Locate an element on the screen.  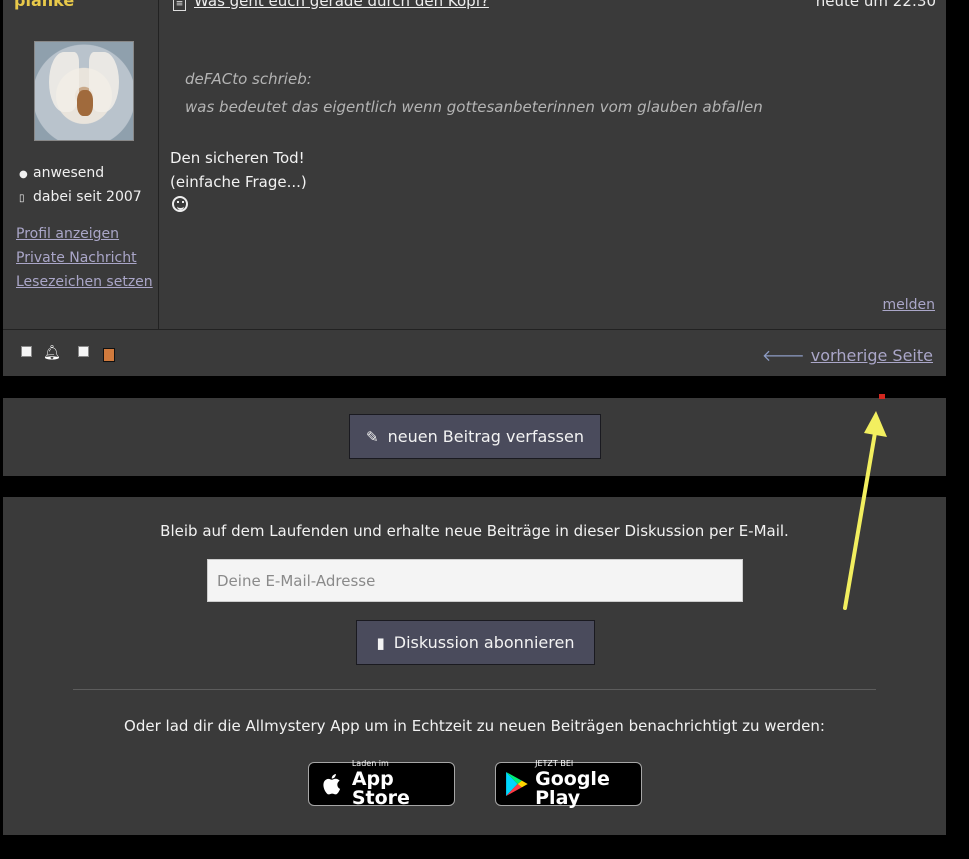
annotation-arrow-icon is located at coordinates (865, 510).